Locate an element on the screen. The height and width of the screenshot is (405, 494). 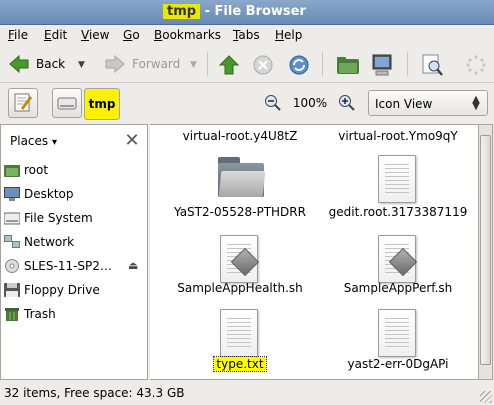
up-arrow-icon is located at coordinates (229, 65).